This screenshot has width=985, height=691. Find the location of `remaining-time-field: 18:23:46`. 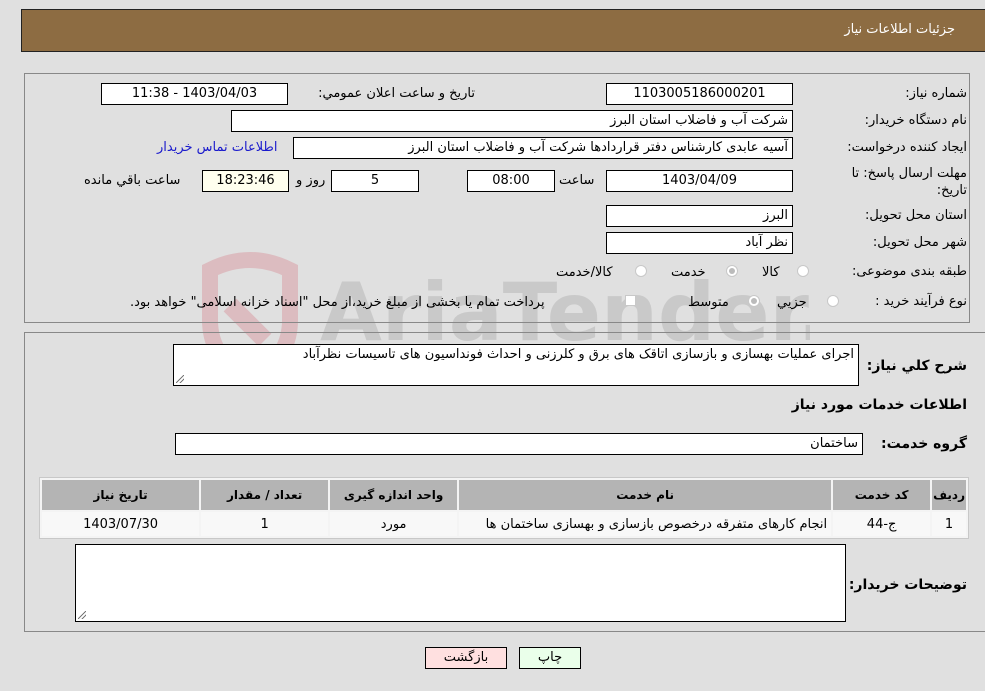

remaining-time-field: 18:23:46 is located at coordinates (245, 181).